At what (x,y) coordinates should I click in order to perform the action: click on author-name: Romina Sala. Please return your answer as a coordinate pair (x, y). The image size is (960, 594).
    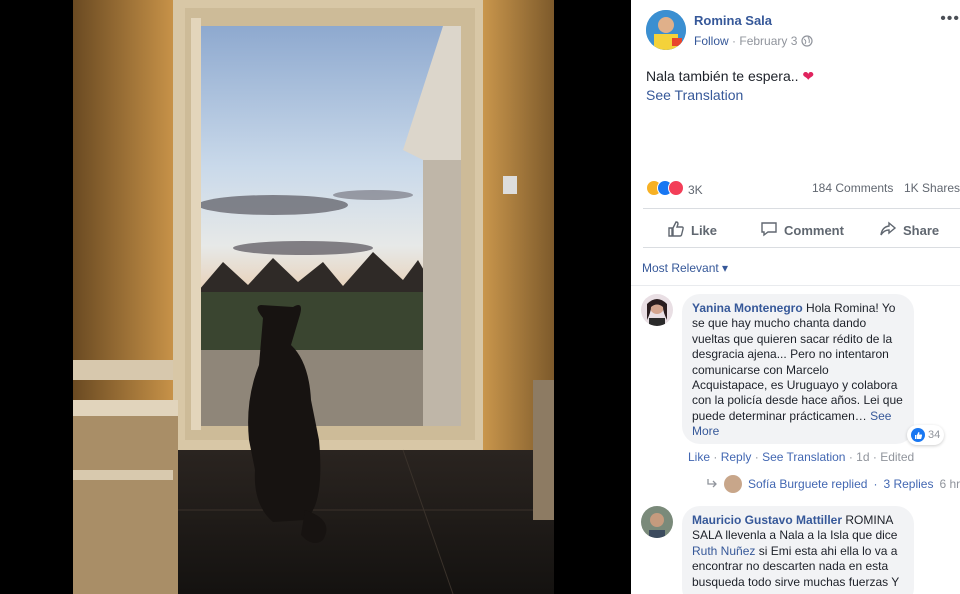
    Looking at the image, I should click on (733, 20).